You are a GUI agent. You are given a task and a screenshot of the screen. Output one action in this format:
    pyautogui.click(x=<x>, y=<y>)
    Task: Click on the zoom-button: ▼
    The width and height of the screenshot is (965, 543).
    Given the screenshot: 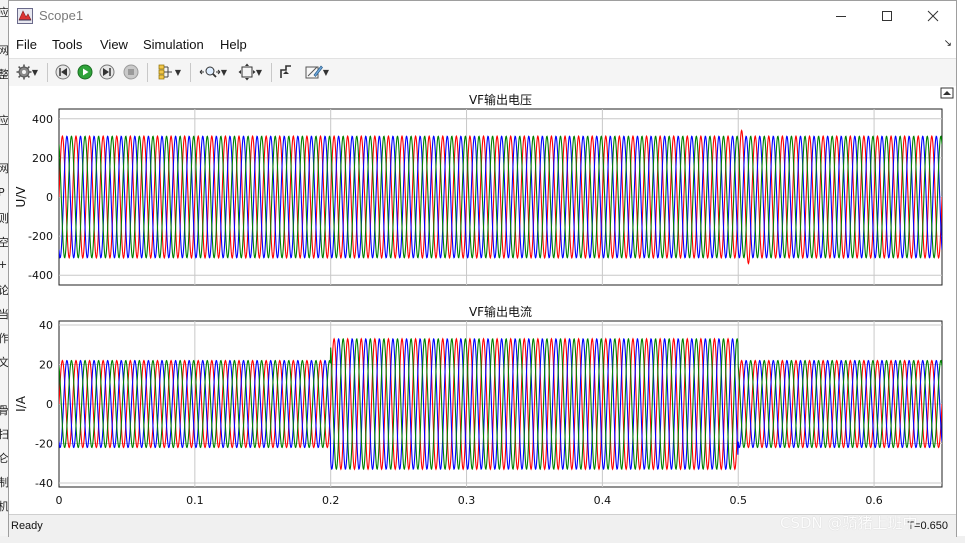 What is the action you would take?
    pyautogui.click(x=213, y=72)
    